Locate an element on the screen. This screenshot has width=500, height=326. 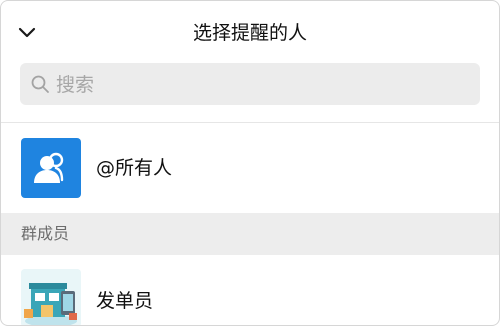
search-icon is located at coordinates (40, 84).